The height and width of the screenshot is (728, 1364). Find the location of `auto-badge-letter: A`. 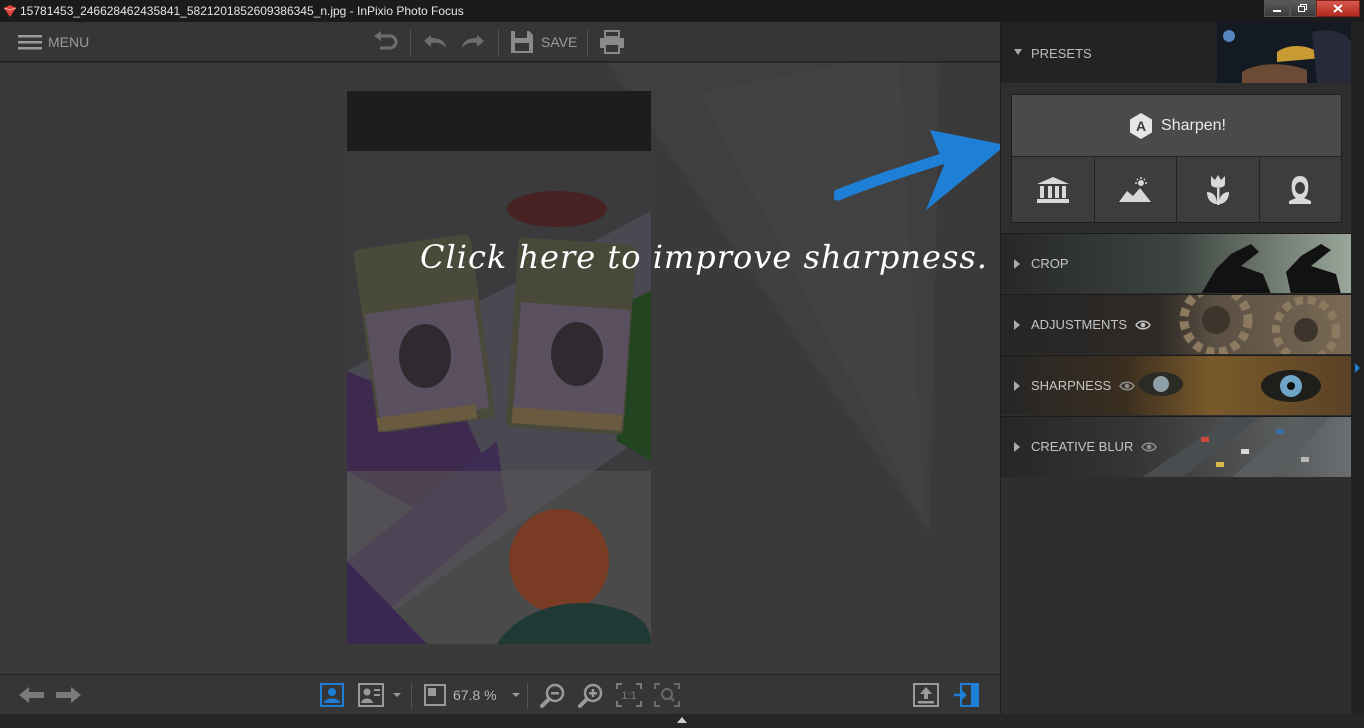

auto-badge-letter: A is located at coordinates (1141, 126).